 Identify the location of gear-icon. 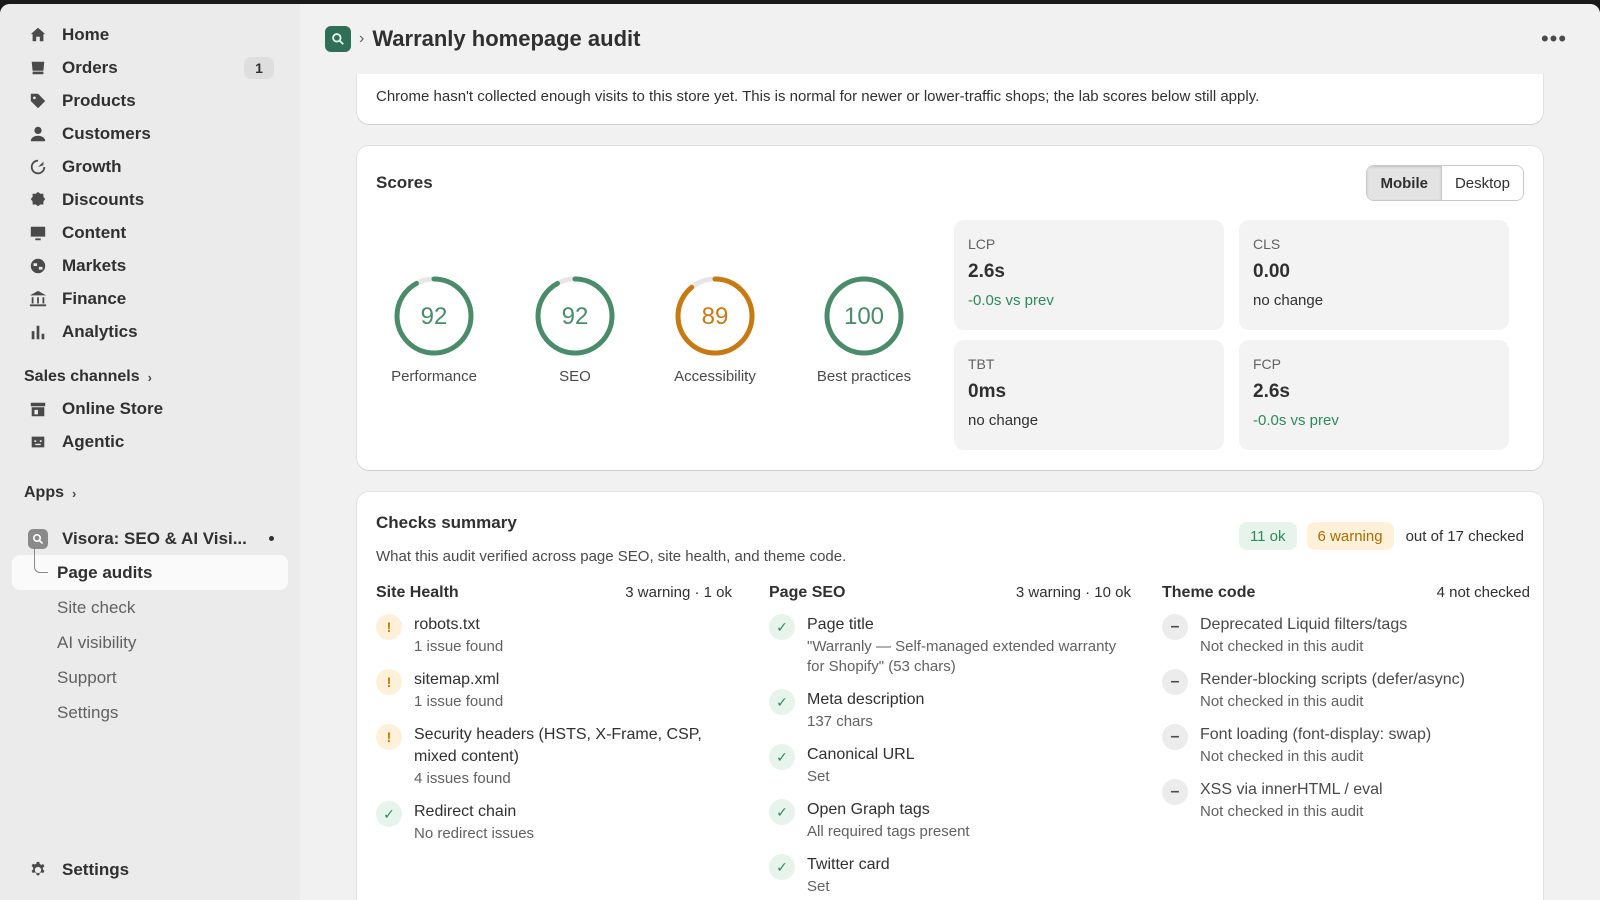
(38, 870).